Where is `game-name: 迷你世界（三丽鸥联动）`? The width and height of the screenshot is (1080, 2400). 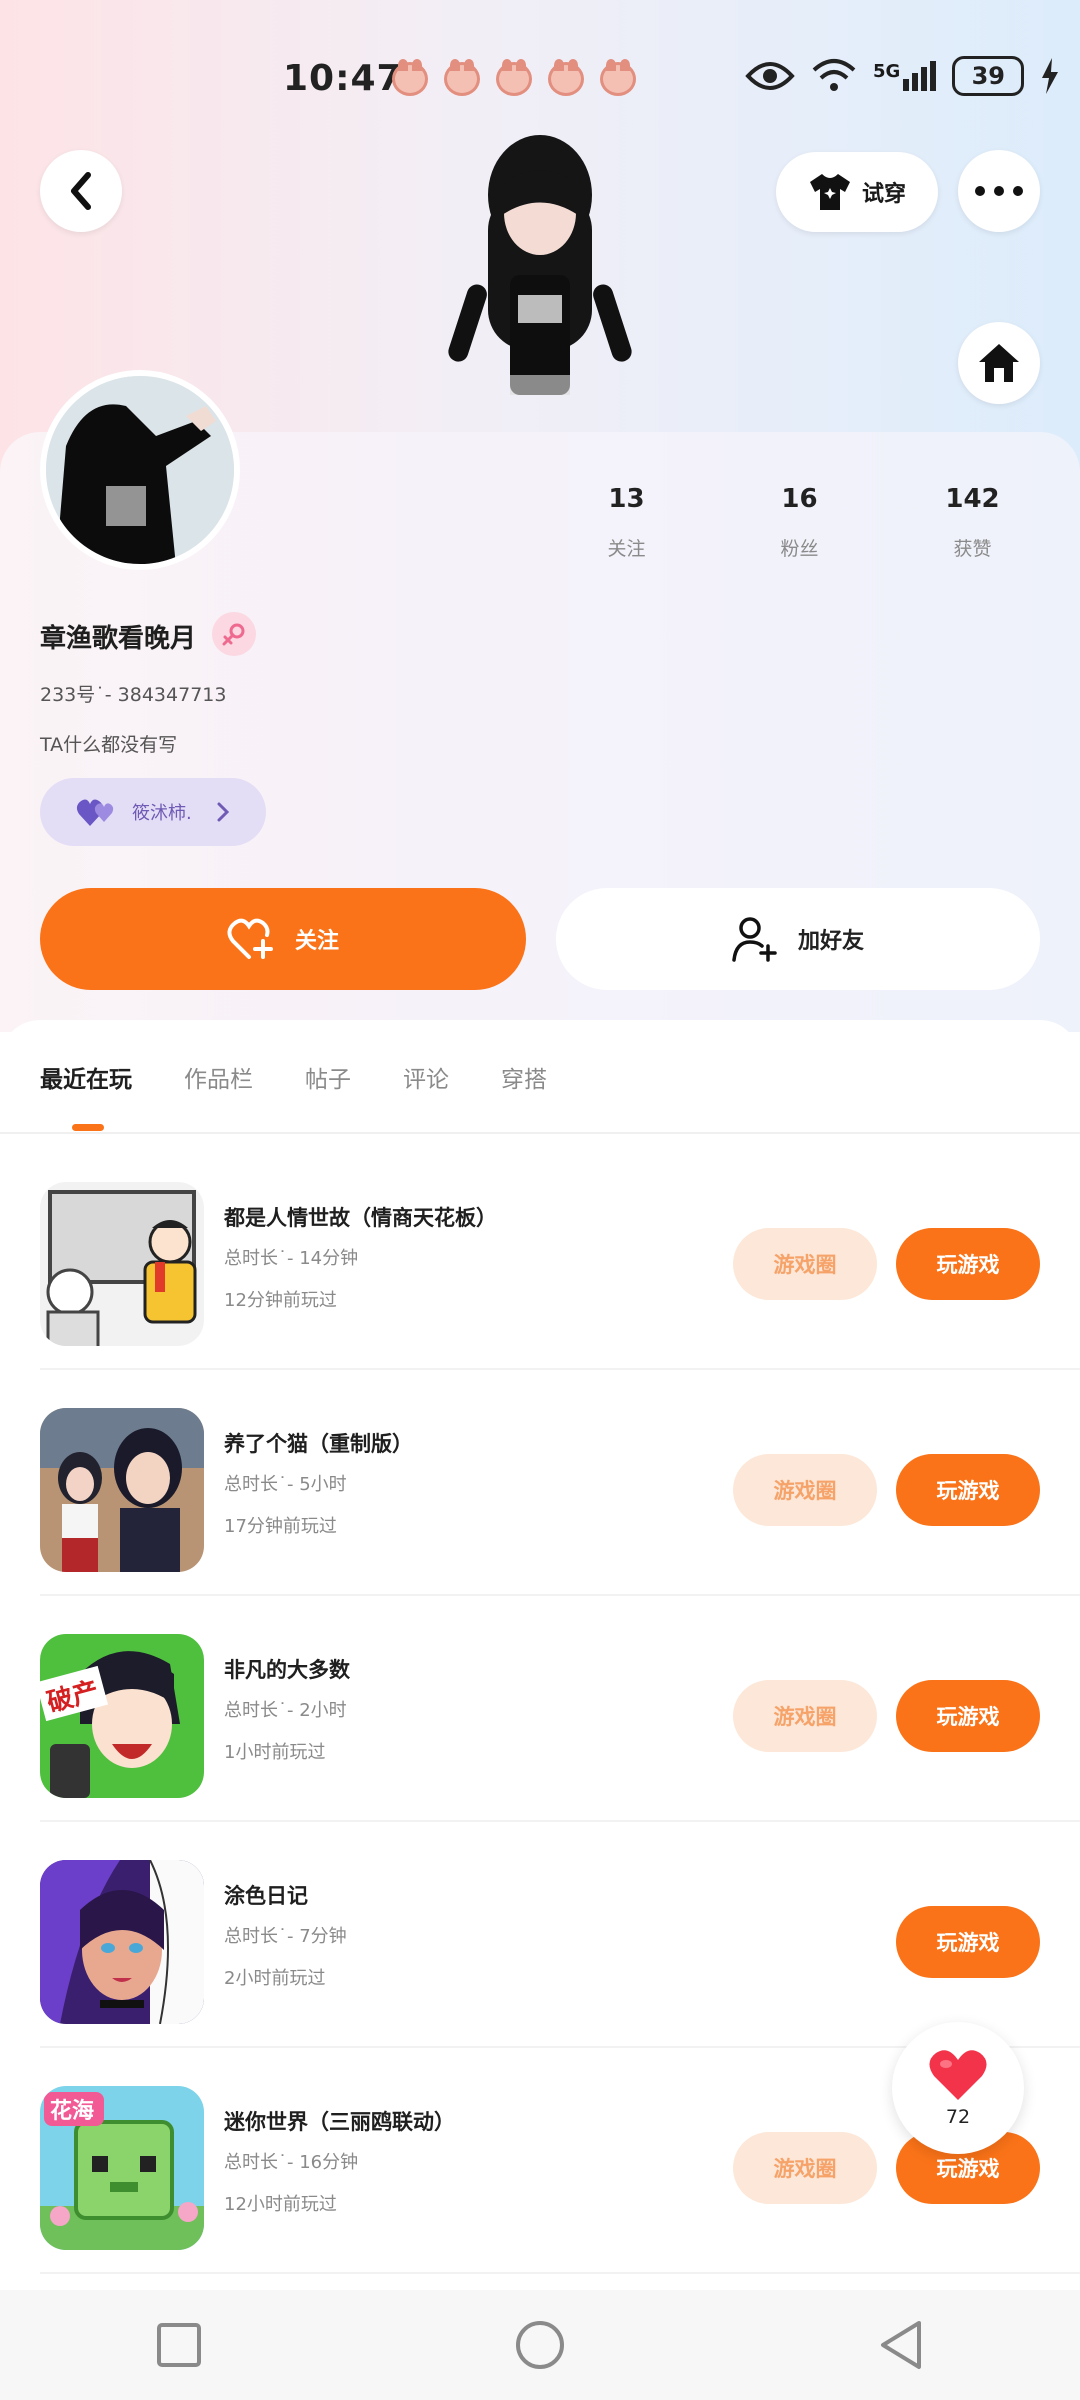 game-name: 迷你世界（三丽鸥联动） is located at coordinates (339, 2122).